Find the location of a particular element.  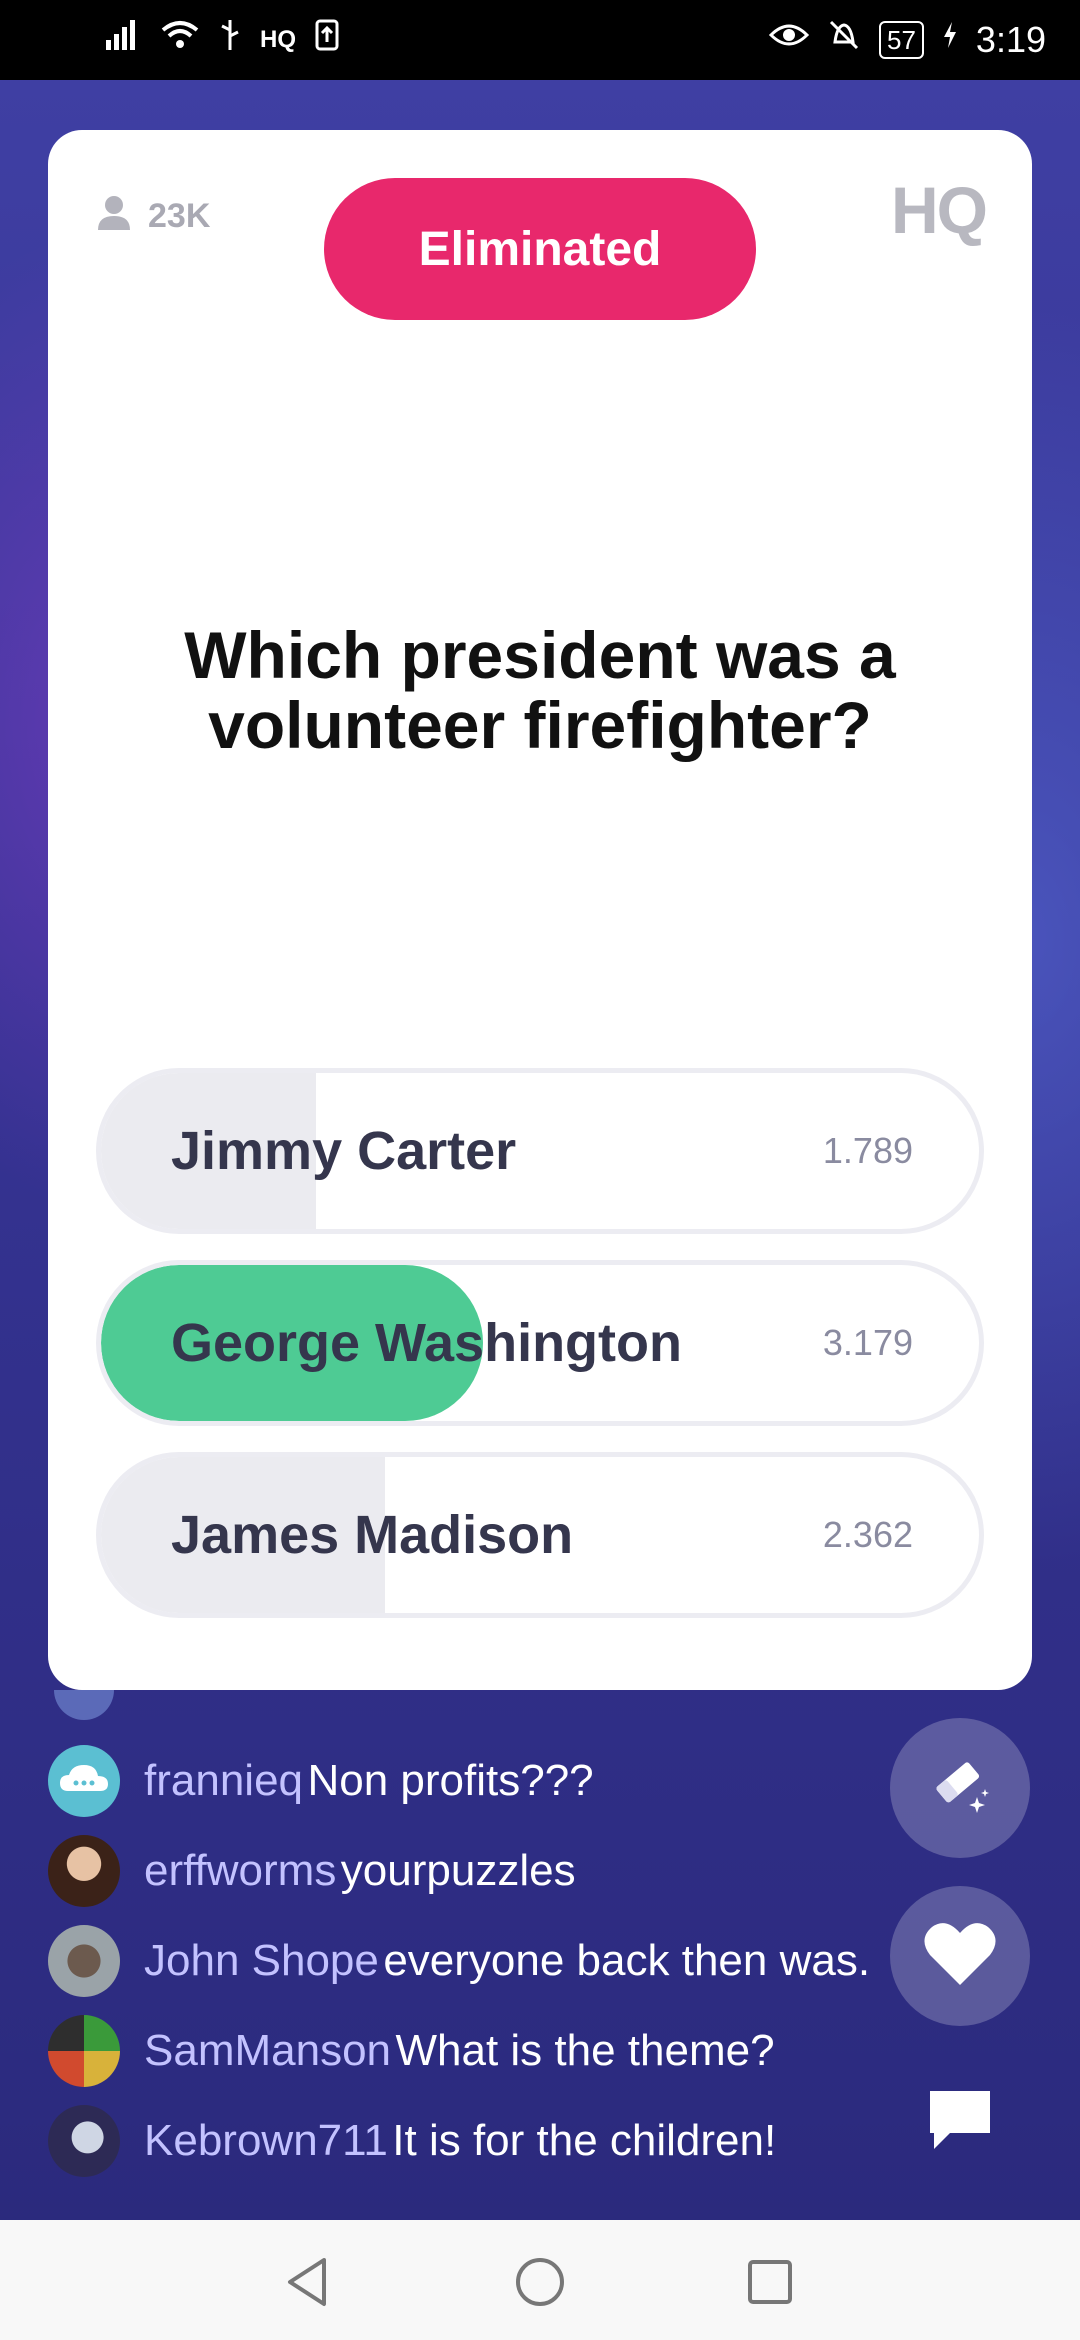

person-icon is located at coordinates (114, 216).